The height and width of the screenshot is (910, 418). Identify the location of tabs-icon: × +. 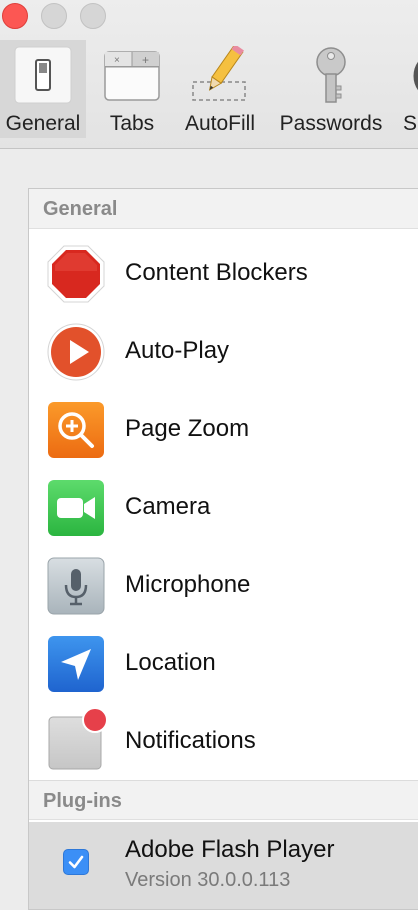
(132, 76).